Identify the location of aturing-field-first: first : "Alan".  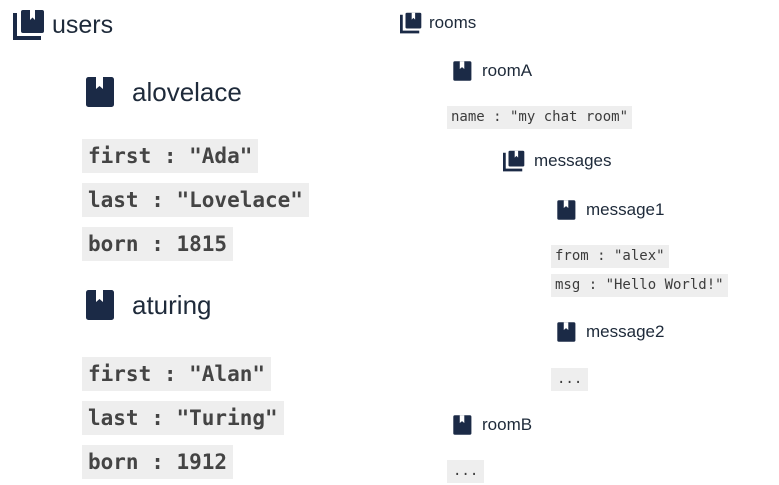
(177, 374).